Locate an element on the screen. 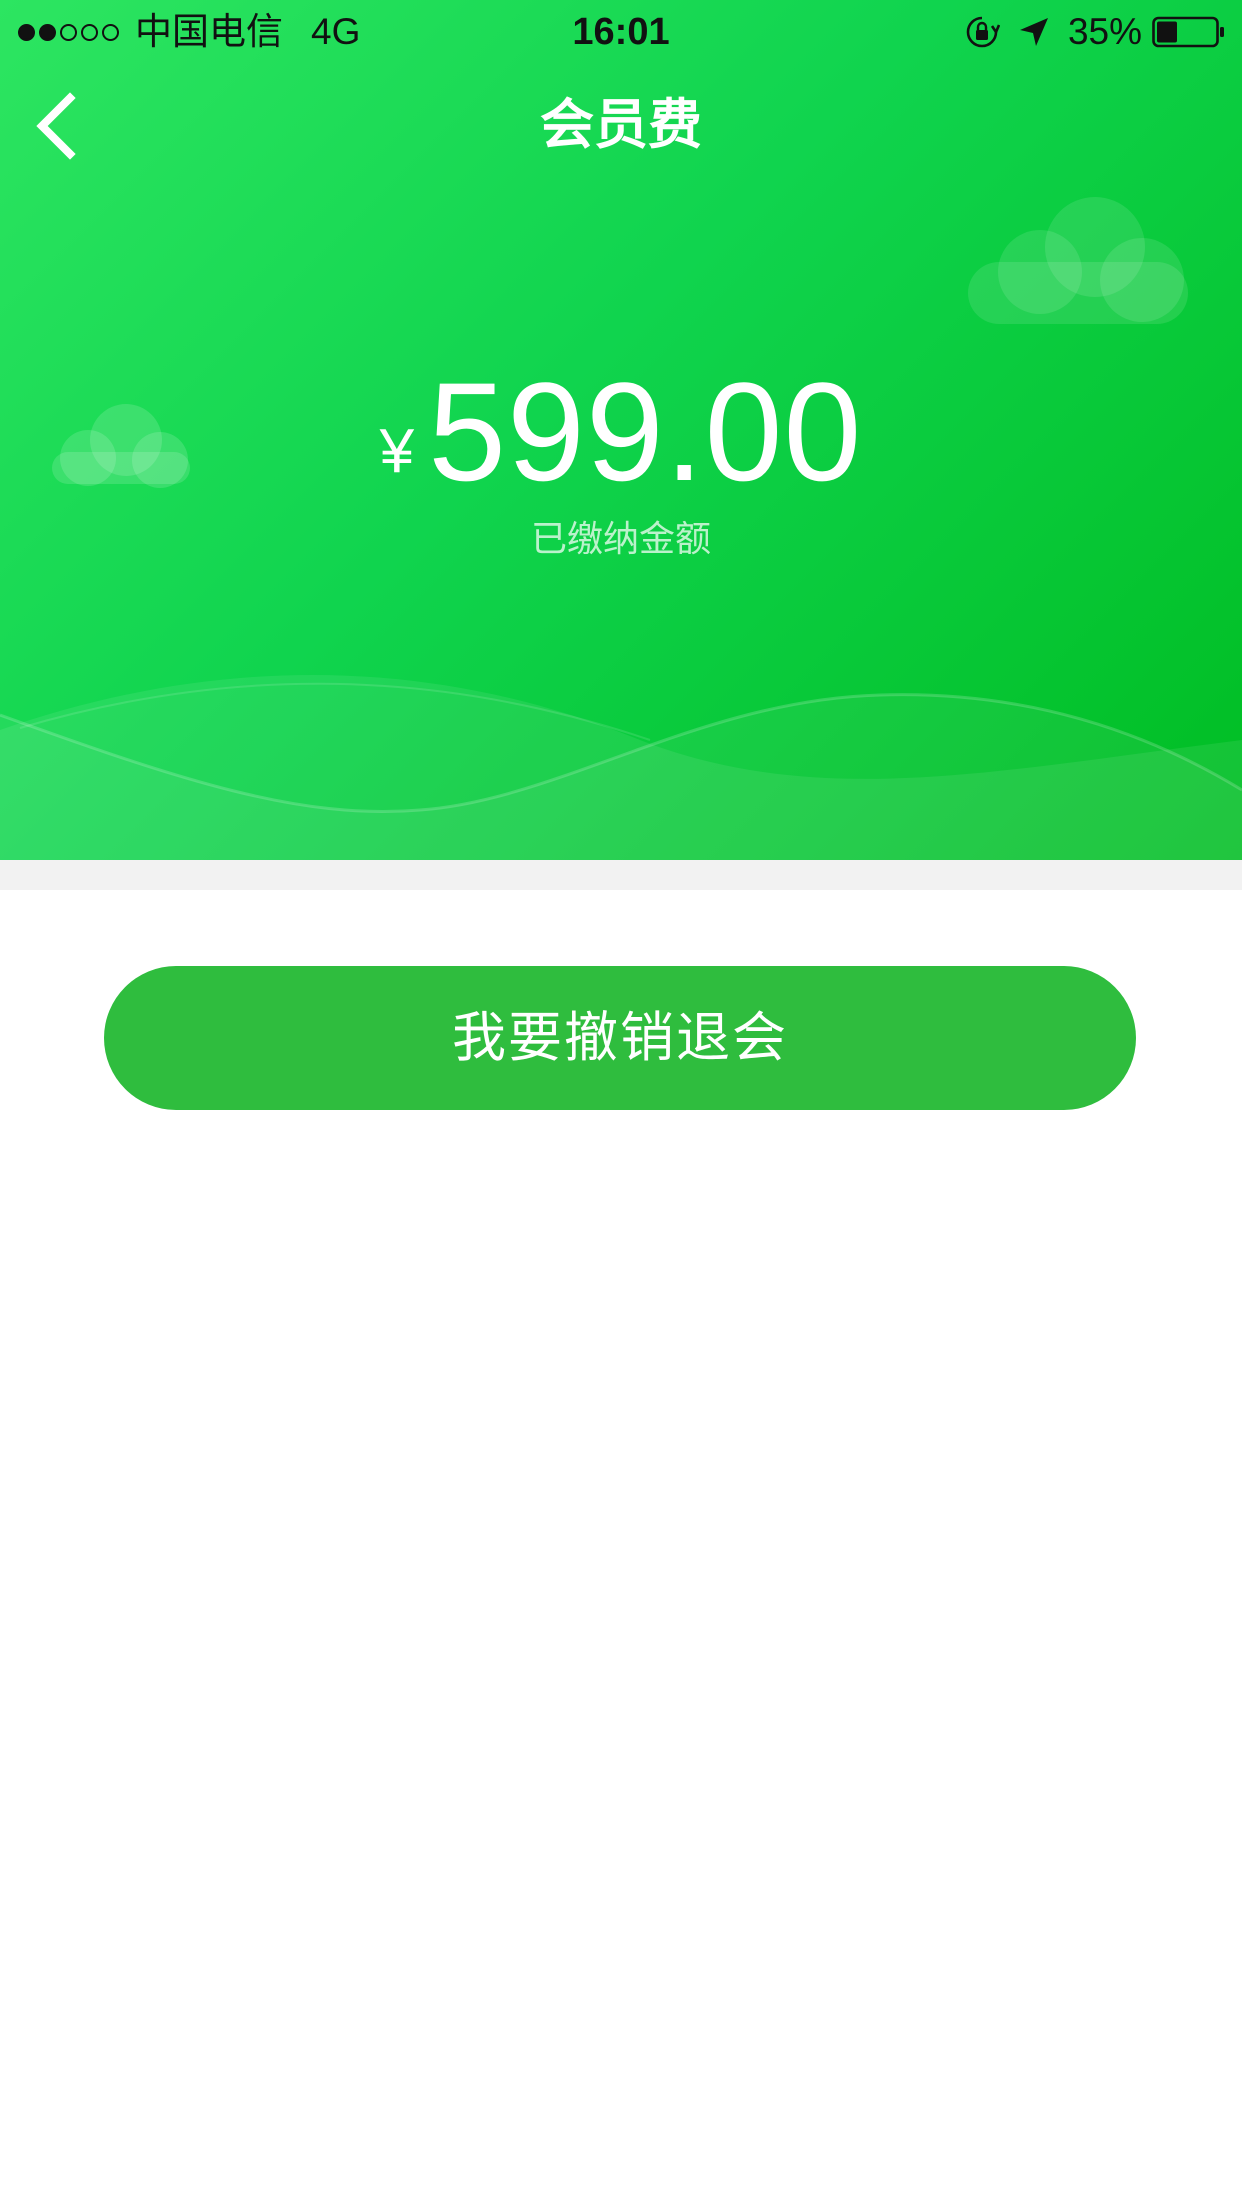 The width and height of the screenshot is (1242, 2208). status-right: 35% is located at coordinates (1095, 32).